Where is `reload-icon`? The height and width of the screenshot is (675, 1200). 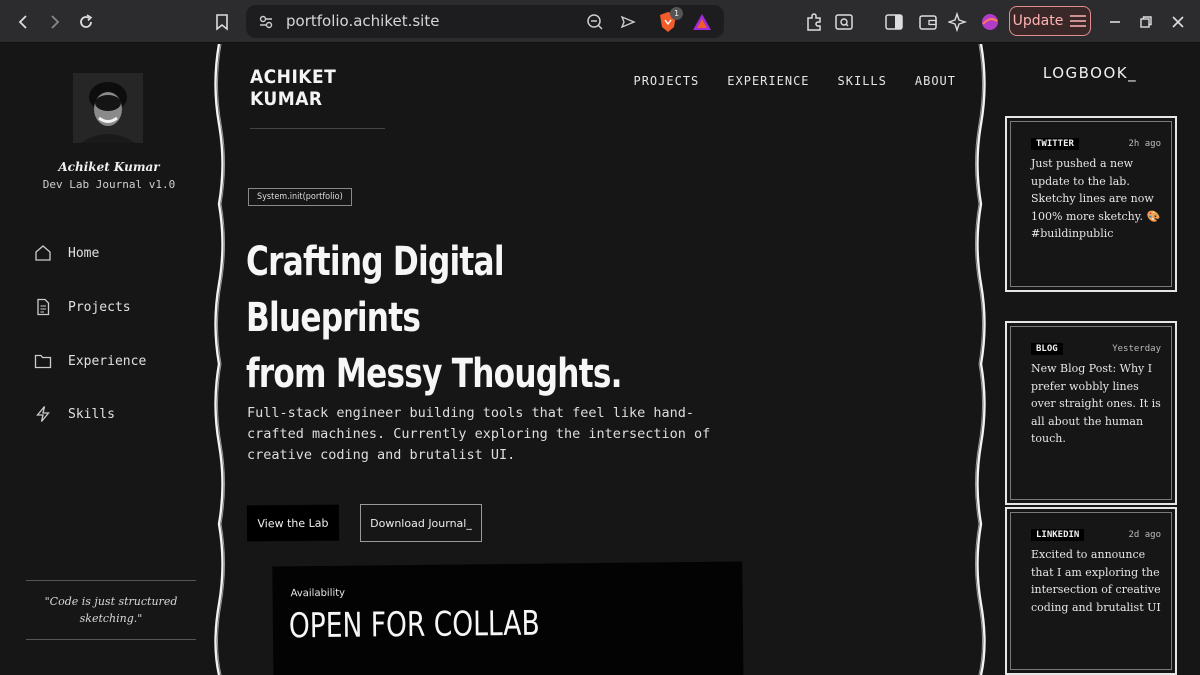
reload-icon is located at coordinates (86, 21).